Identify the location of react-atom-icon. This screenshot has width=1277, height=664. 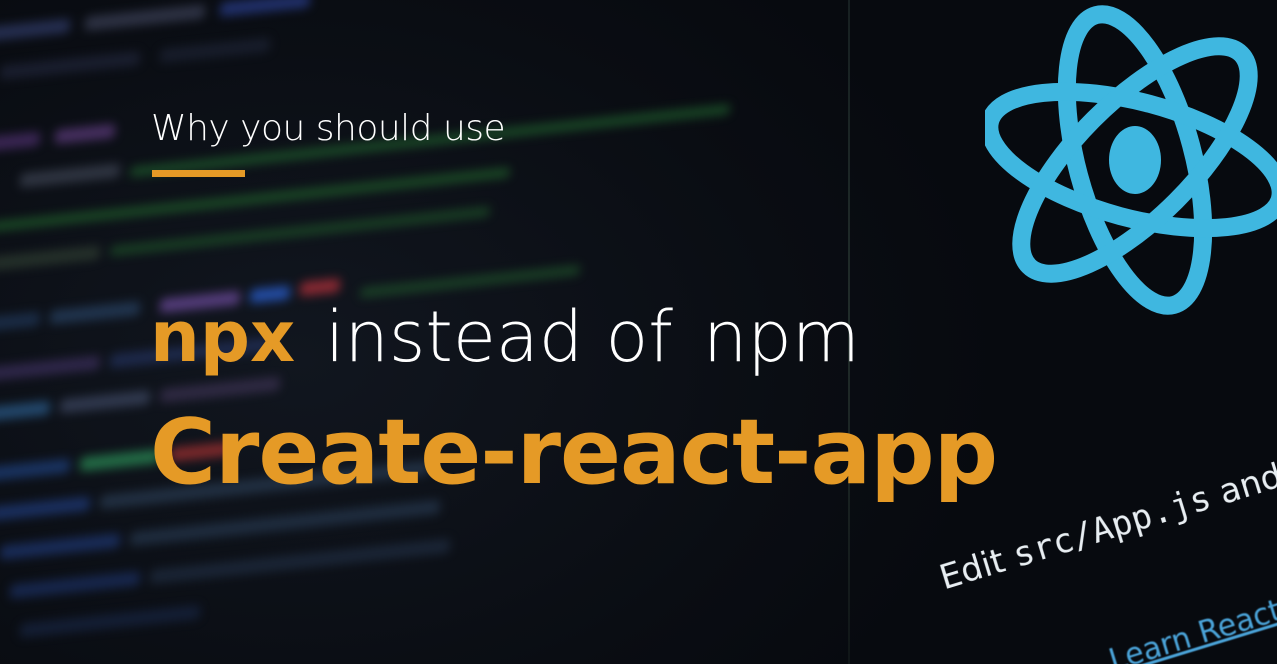
(1131, 160).